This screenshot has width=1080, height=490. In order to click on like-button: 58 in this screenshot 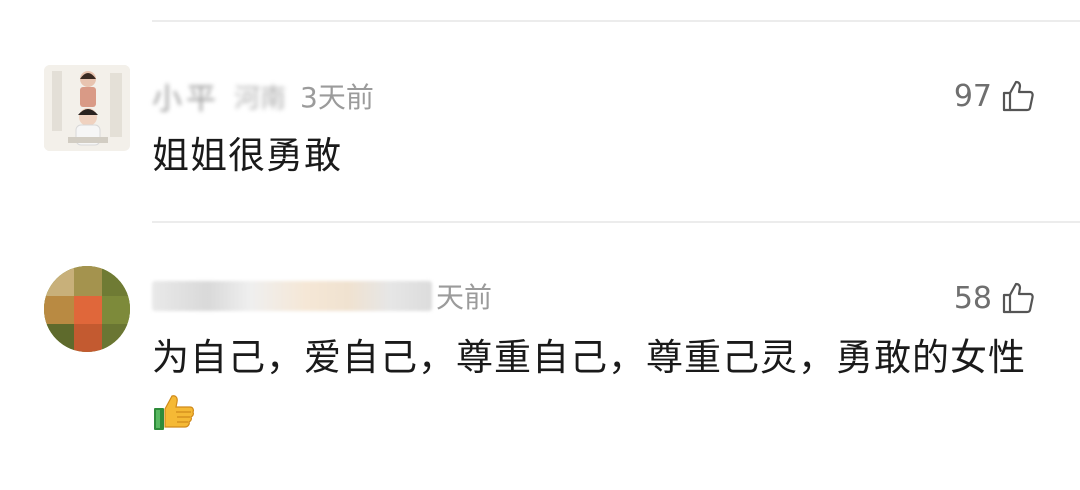, I will do `click(995, 298)`.